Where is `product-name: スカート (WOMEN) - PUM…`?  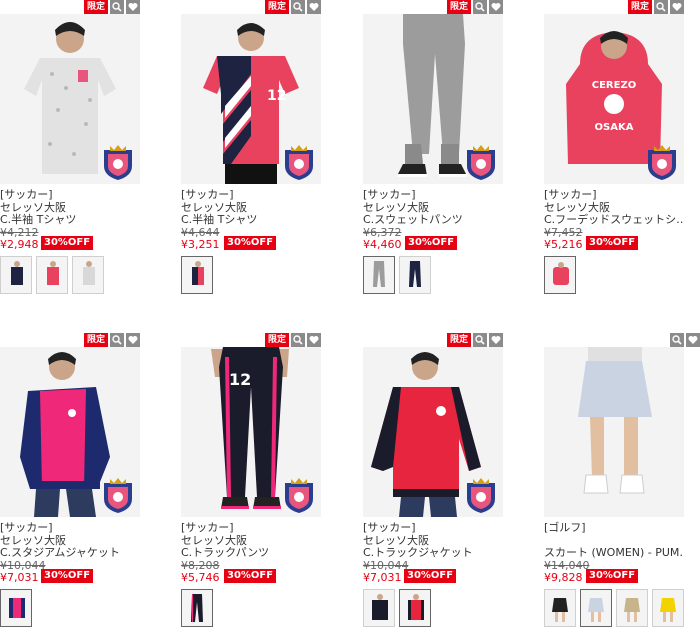 product-name: スカート (WOMEN) - PUM… is located at coordinates (614, 552).